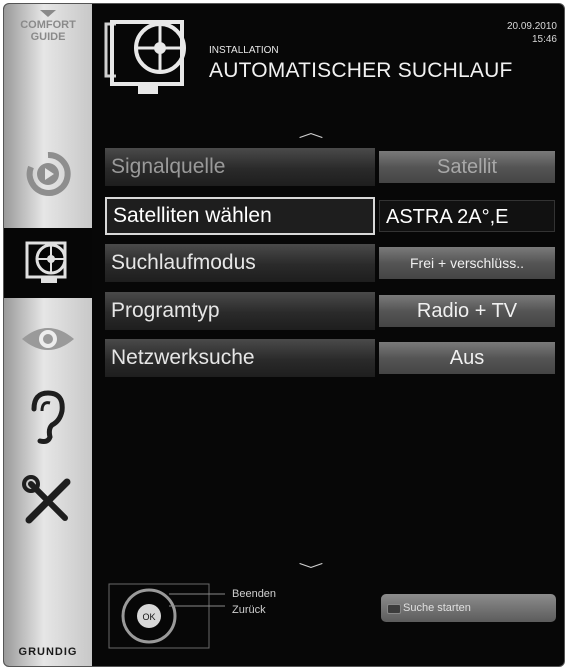  I want to click on row-value: Satellit, so click(467, 167).